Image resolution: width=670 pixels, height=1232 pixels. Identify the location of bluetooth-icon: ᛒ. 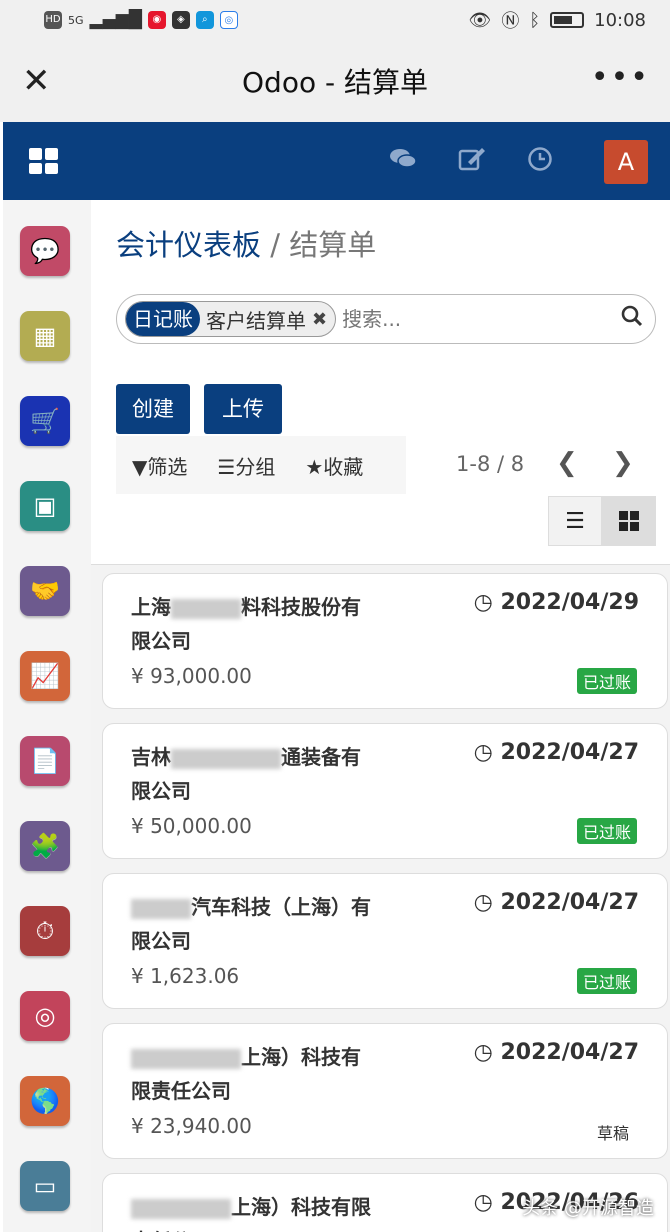
(535, 20).